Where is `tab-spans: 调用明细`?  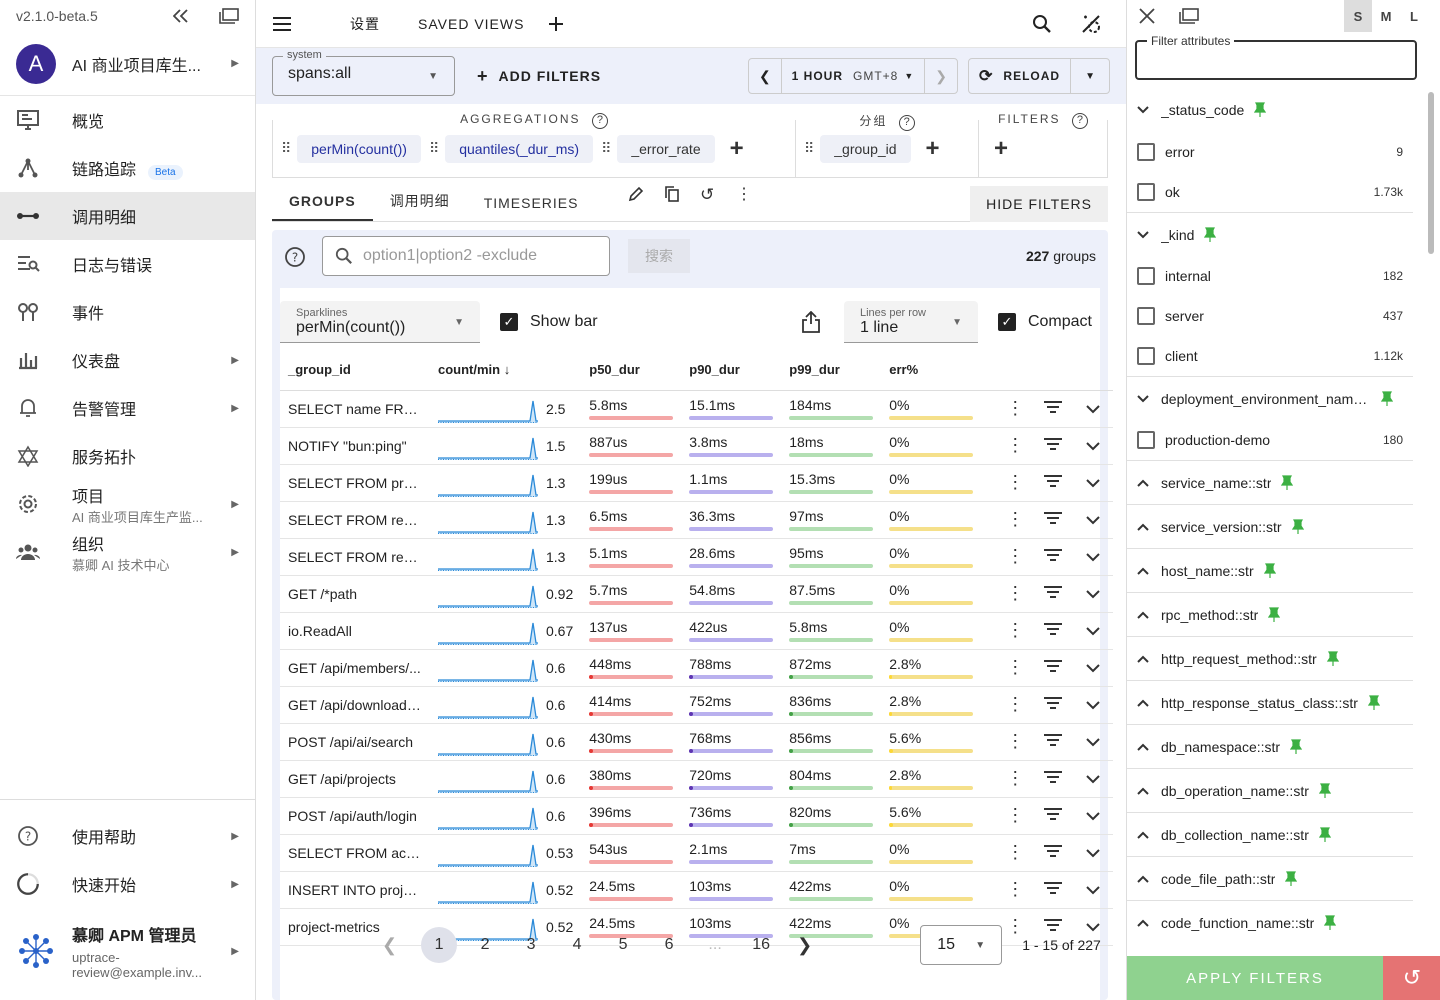 tab-spans: 调用明细 is located at coordinates (420, 206).